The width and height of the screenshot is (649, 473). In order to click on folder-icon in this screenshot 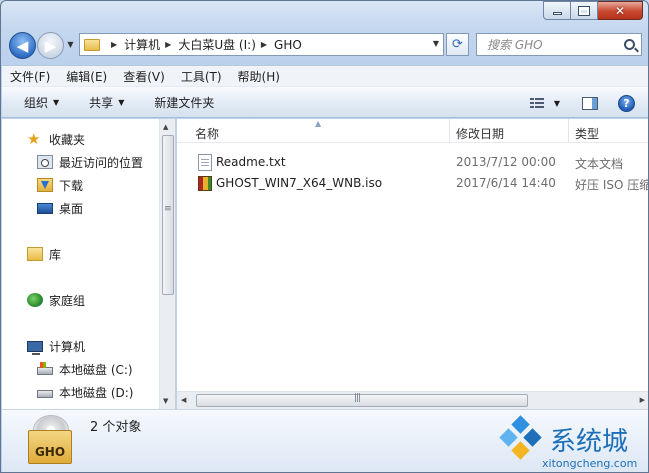, I will do `click(92, 44)`.